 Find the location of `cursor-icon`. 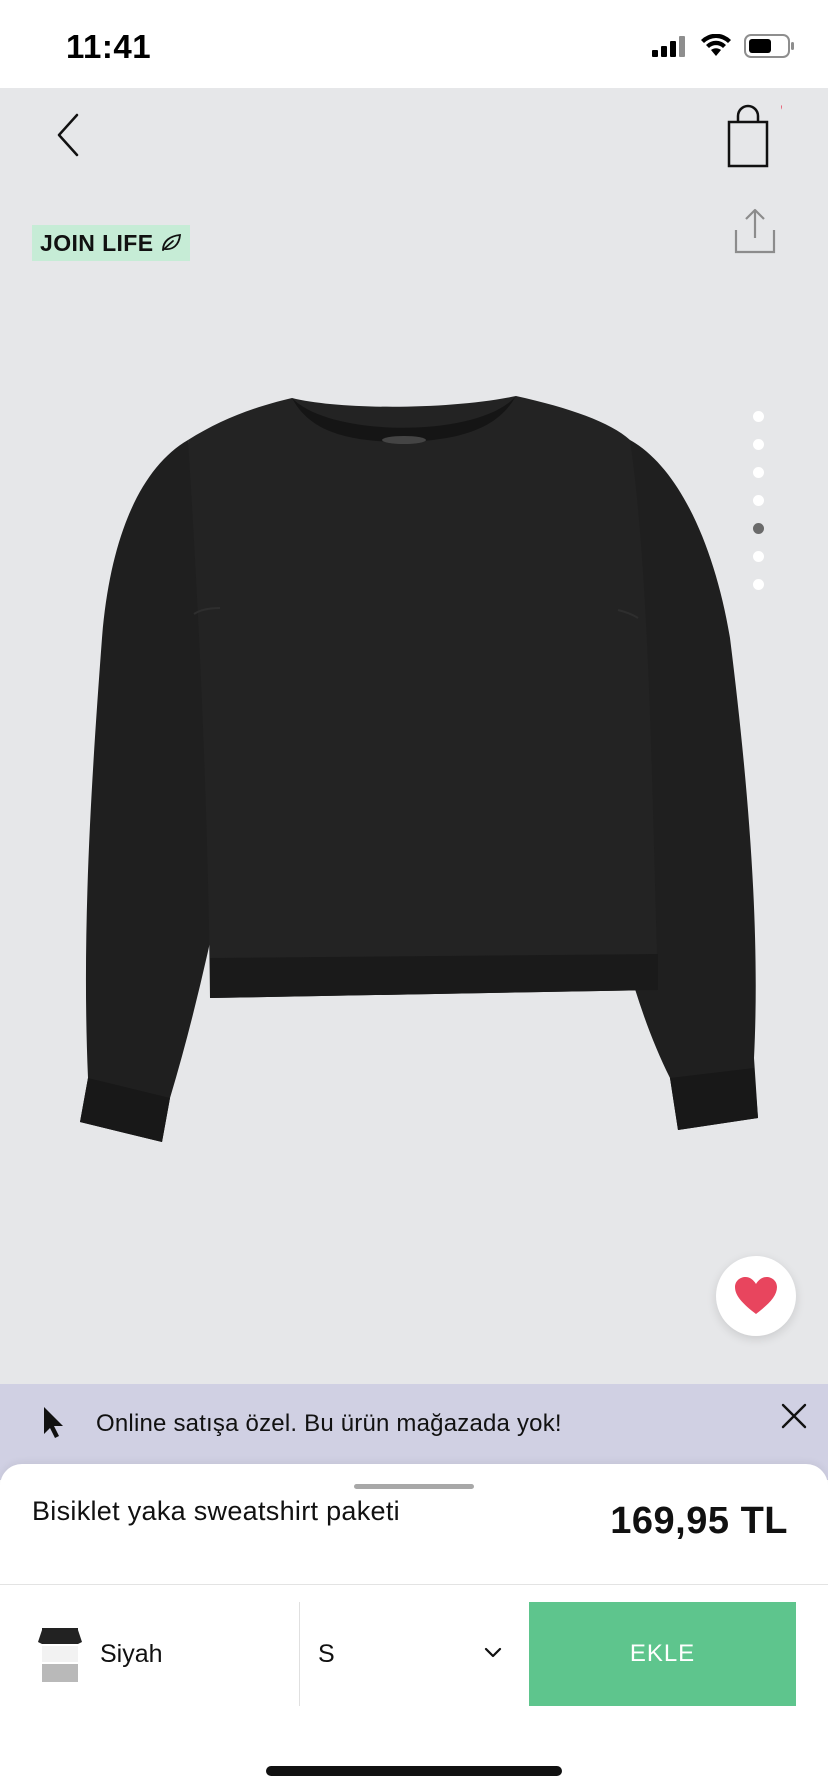

cursor-icon is located at coordinates (53, 1422).